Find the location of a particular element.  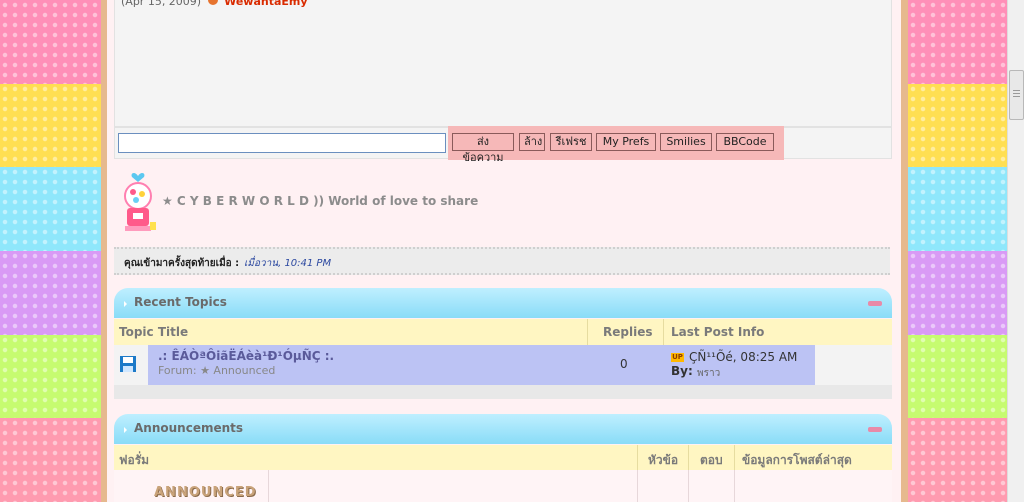

recent-topics-title: Recent Topics is located at coordinates (180, 302).